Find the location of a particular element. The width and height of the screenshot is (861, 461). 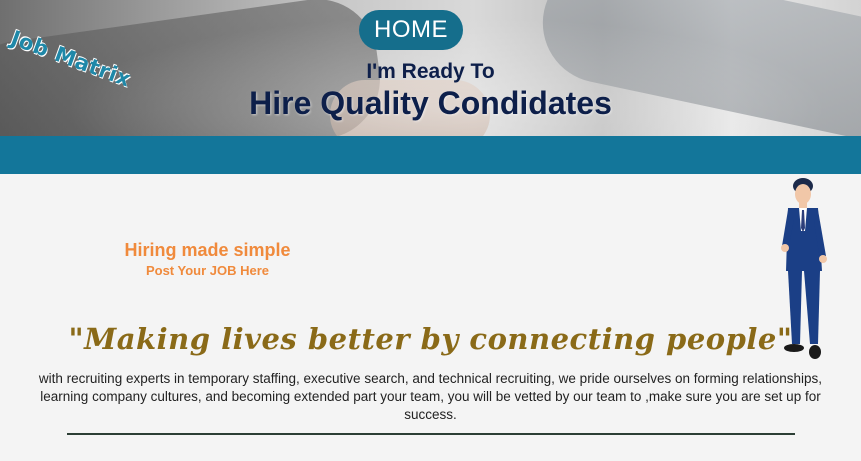

home-button: HOME is located at coordinates (411, 30).